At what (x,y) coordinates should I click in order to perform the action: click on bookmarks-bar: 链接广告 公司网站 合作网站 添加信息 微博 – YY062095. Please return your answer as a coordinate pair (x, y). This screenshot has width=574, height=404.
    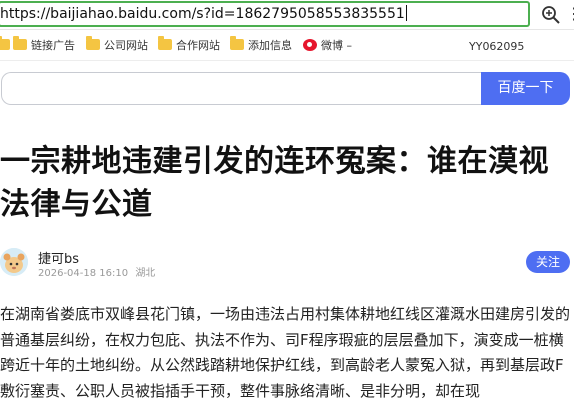
    Looking at the image, I should click on (287, 46).